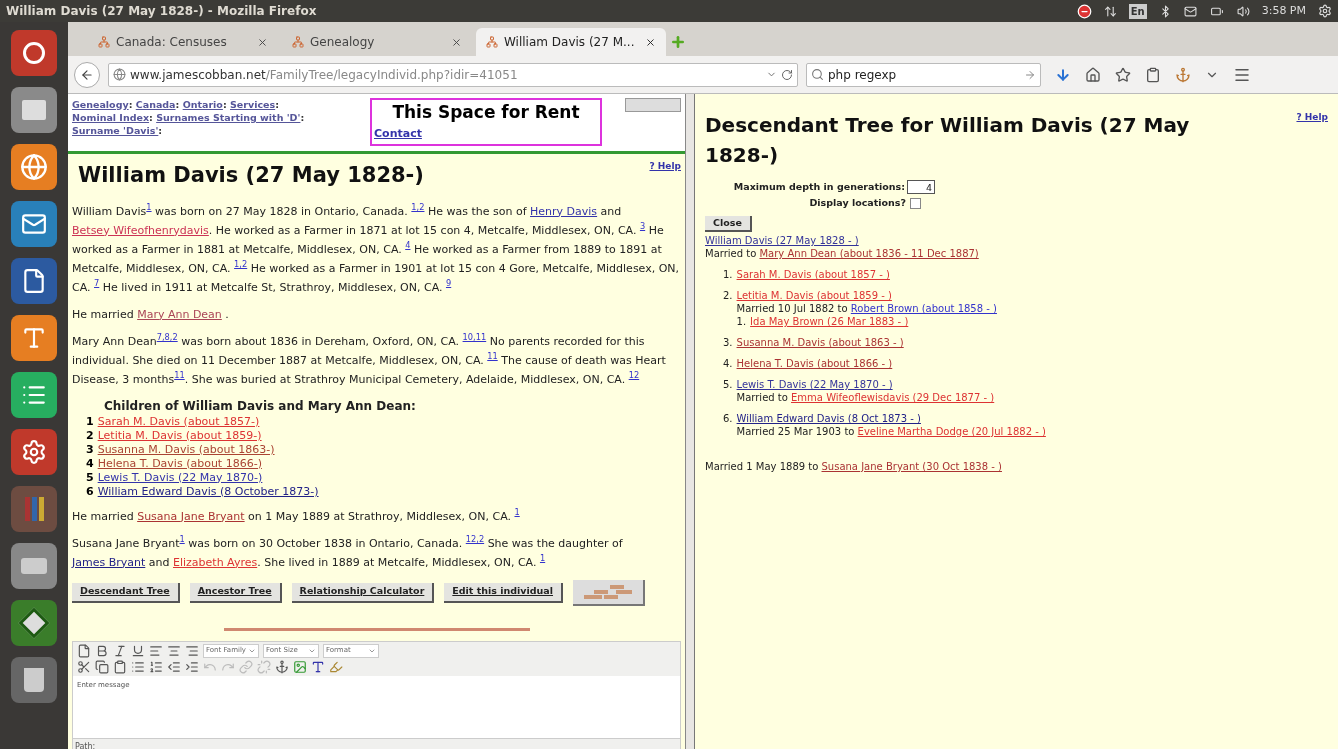 The width and height of the screenshot is (1338, 749). Describe the element at coordinates (1110, 11) in the screenshot. I see `network-icon` at that location.